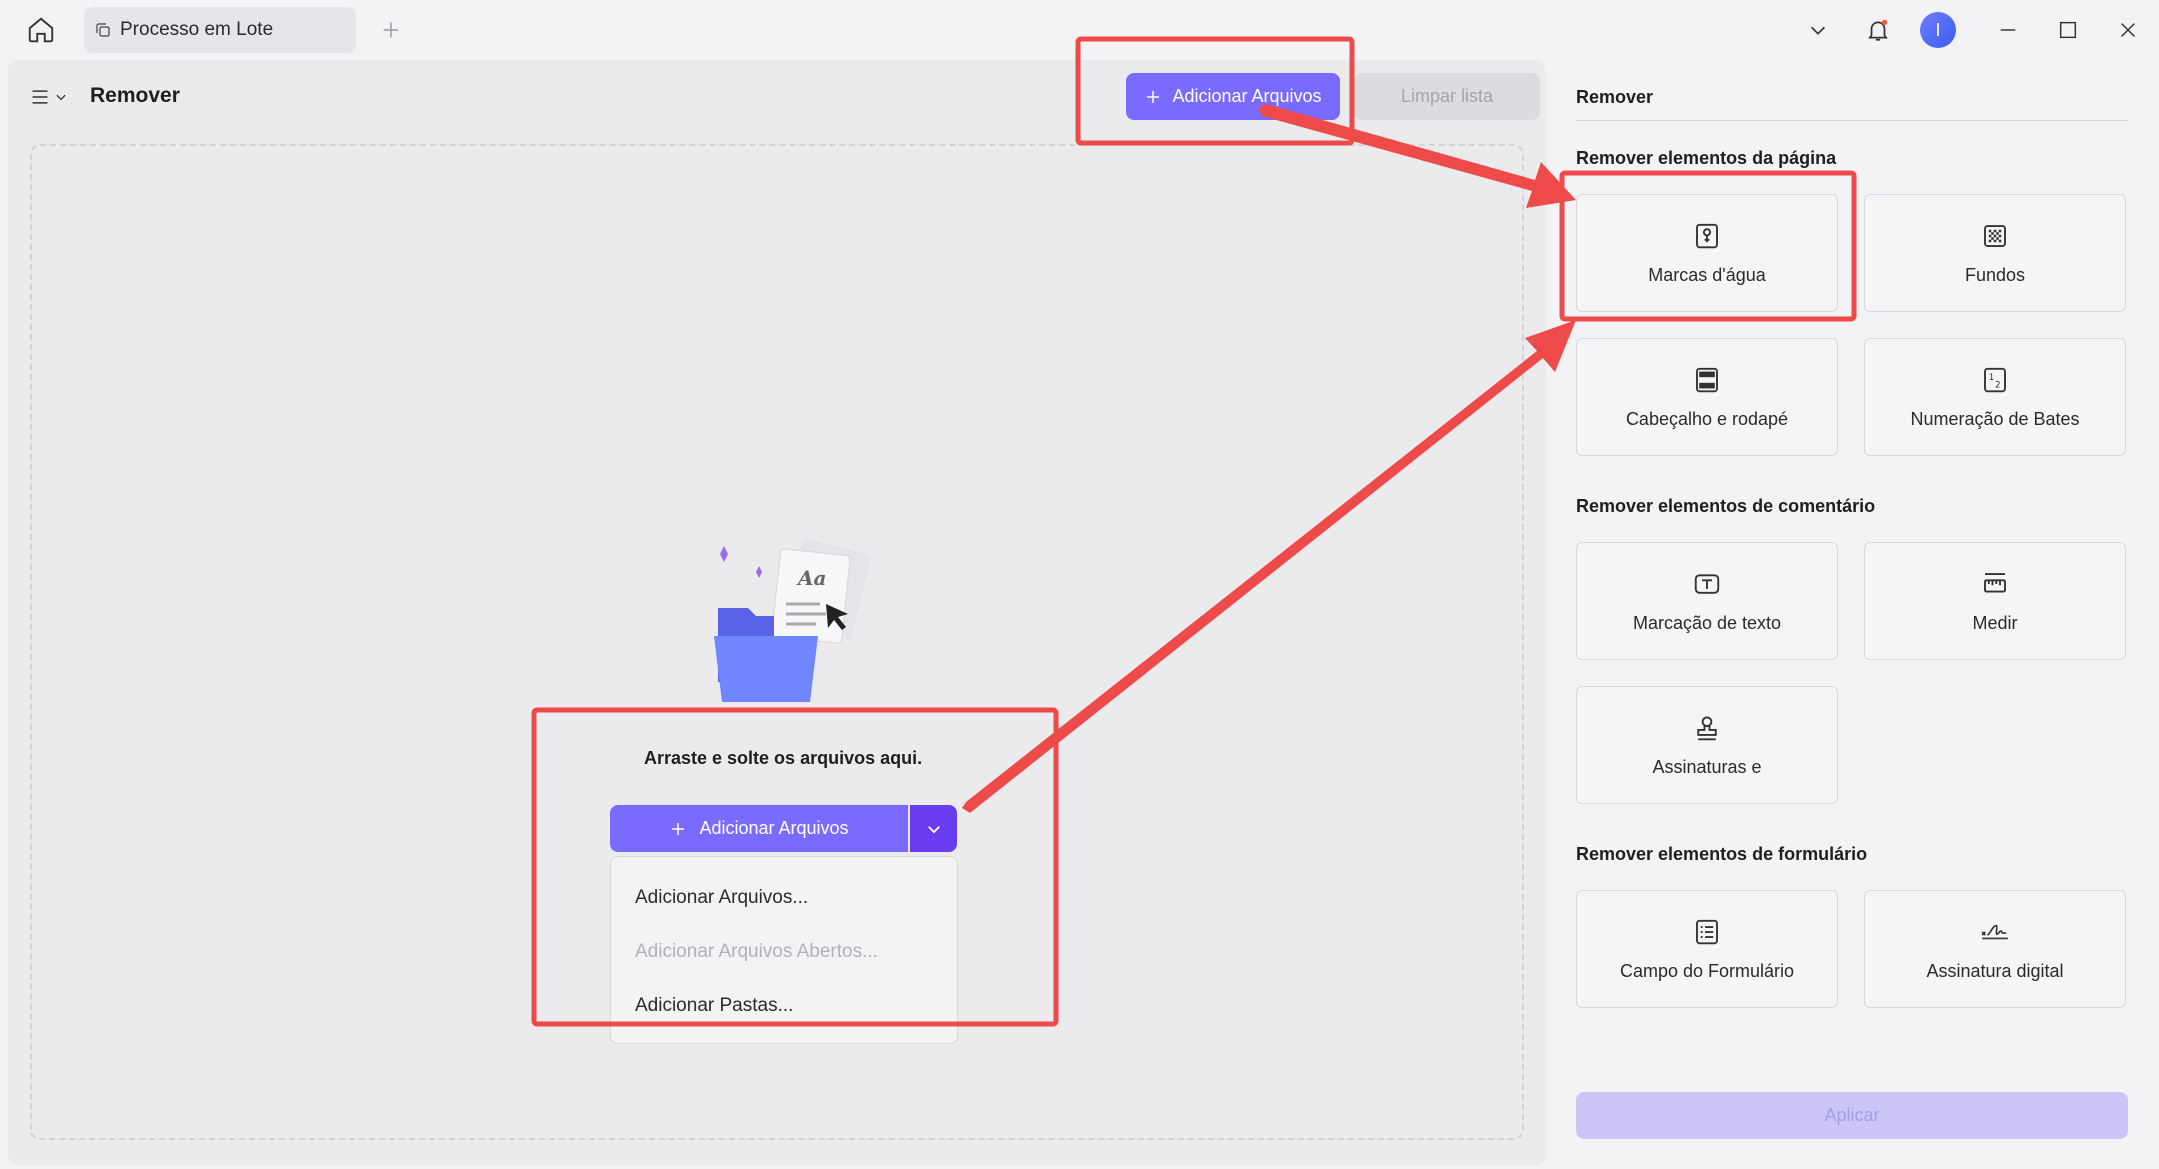  Describe the element at coordinates (1707, 931) in the screenshot. I see `form-field-icon` at that location.